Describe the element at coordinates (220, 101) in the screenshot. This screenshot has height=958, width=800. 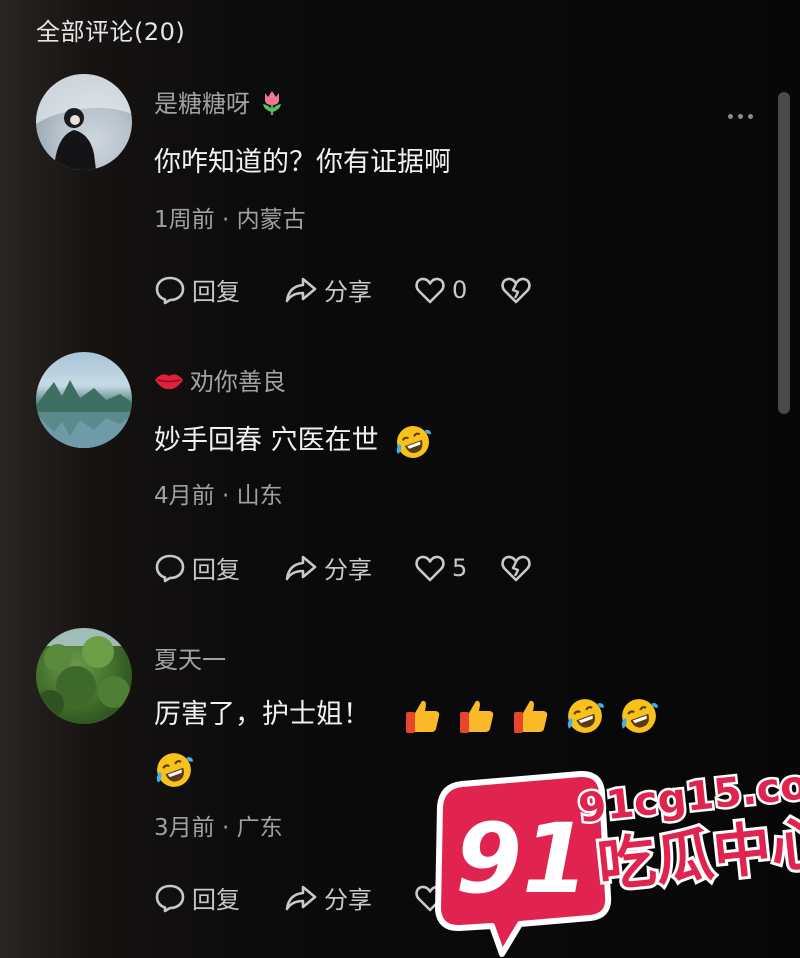
I see `username: 是糖糖呀` at that location.